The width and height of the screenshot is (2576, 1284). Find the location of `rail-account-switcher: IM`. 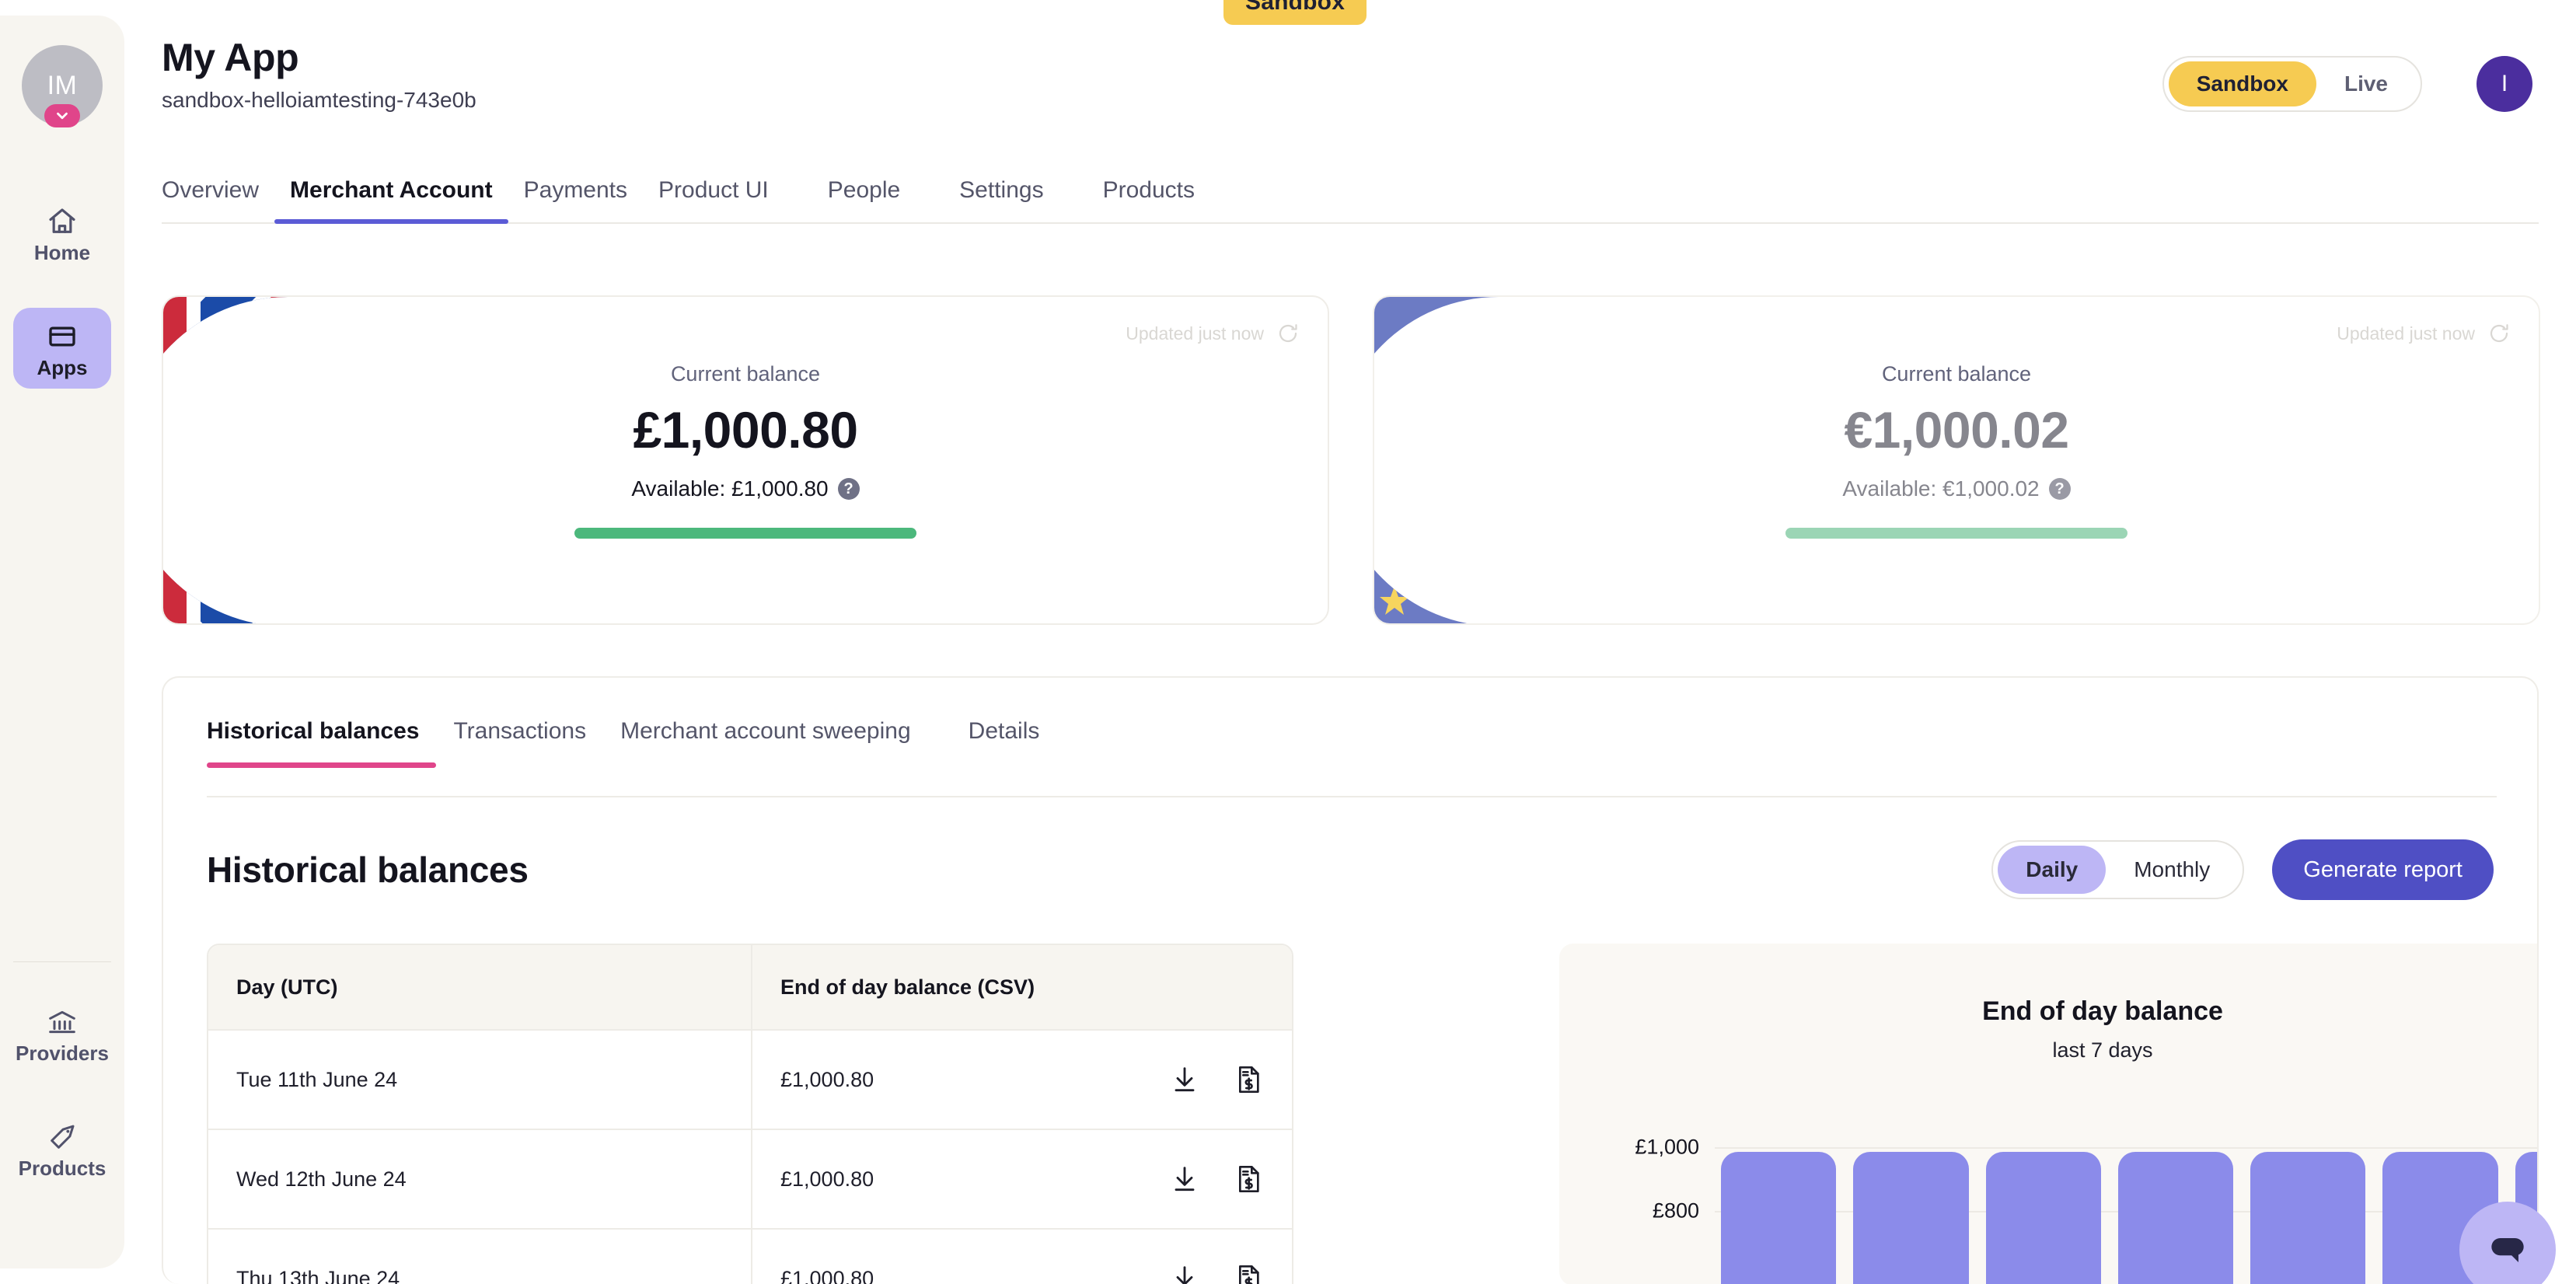

rail-account-switcher: IM is located at coordinates (63, 86).